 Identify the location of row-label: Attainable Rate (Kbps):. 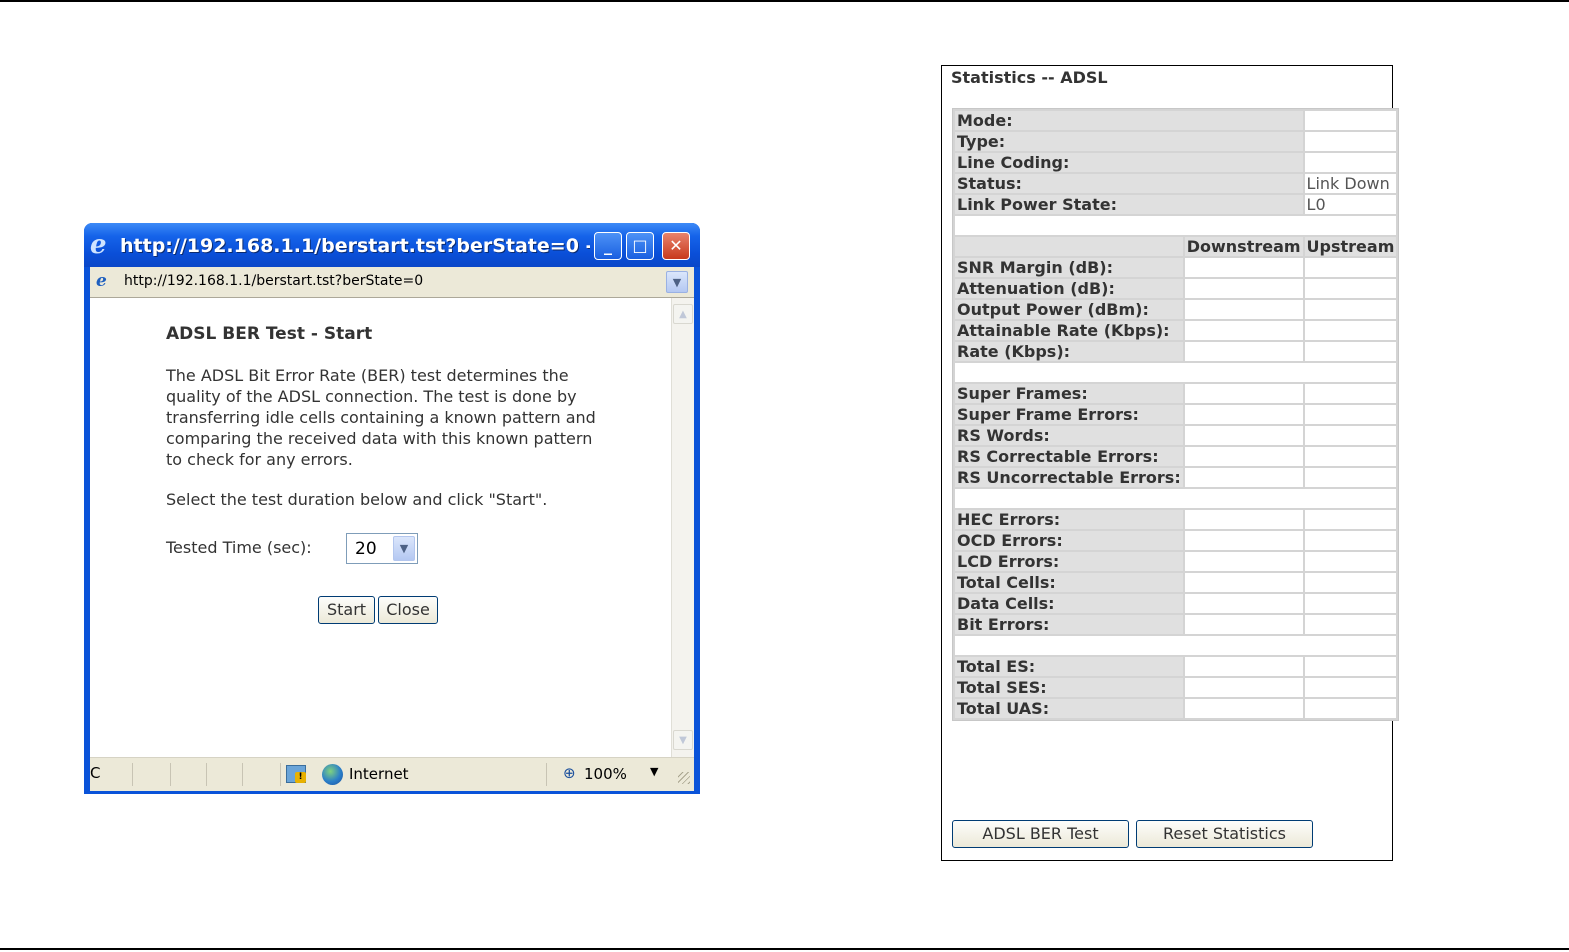
(1069, 330).